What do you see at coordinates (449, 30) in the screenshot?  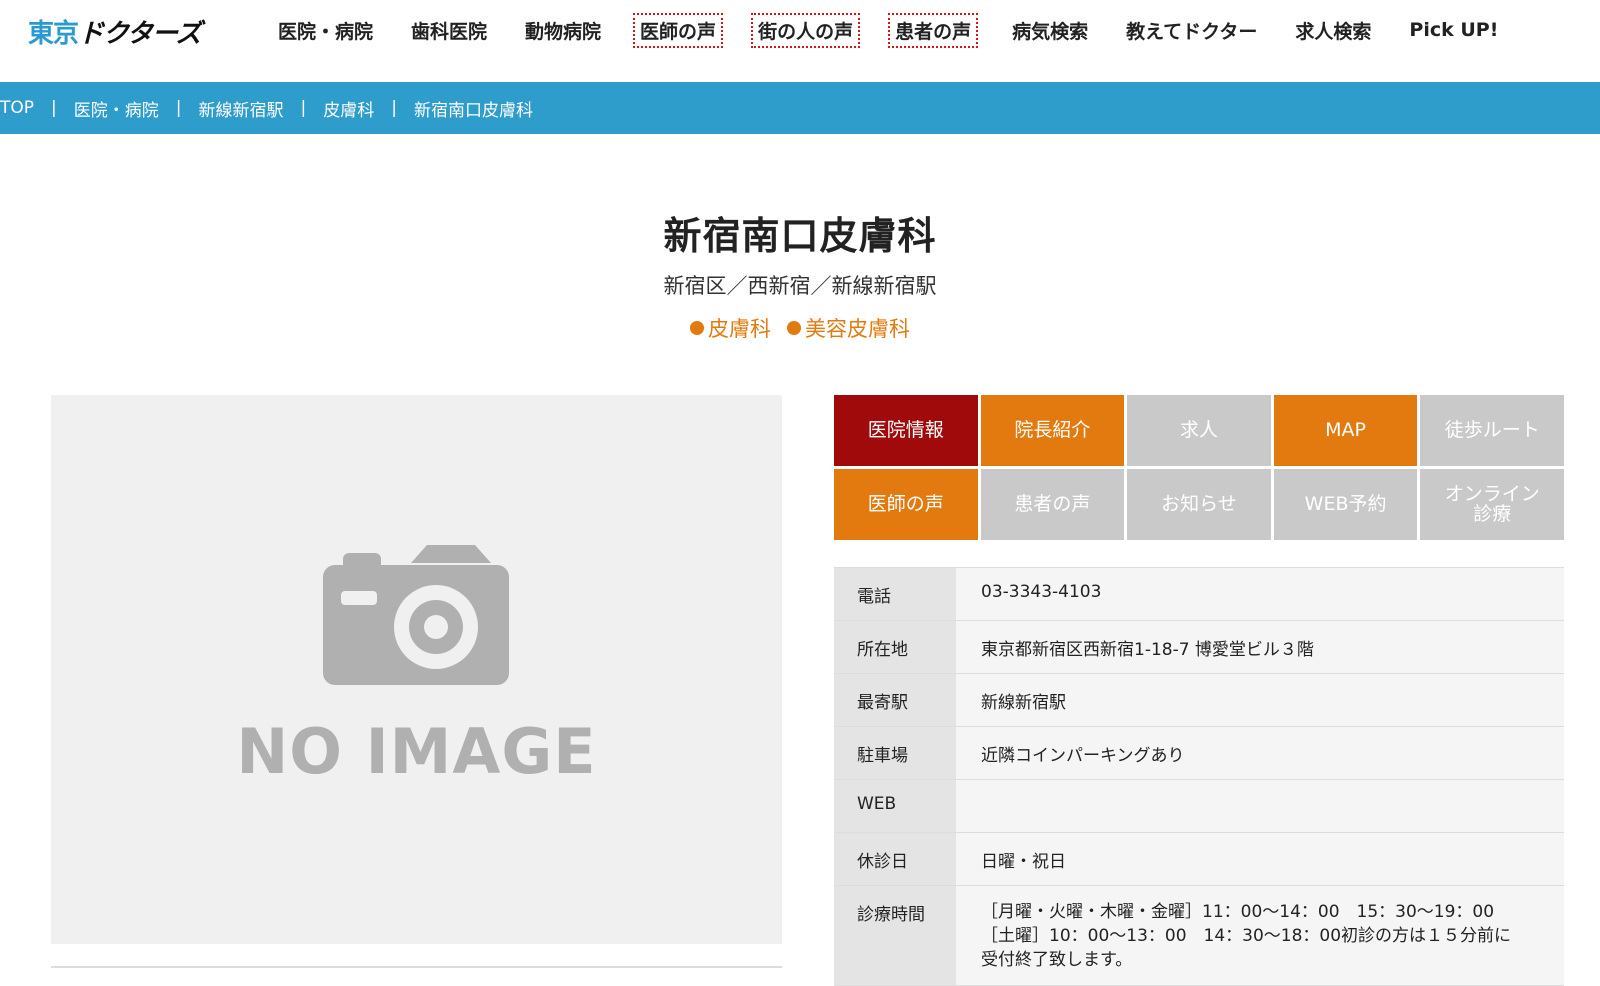 I see `nav-dental: 歯科医院` at bounding box center [449, 30].